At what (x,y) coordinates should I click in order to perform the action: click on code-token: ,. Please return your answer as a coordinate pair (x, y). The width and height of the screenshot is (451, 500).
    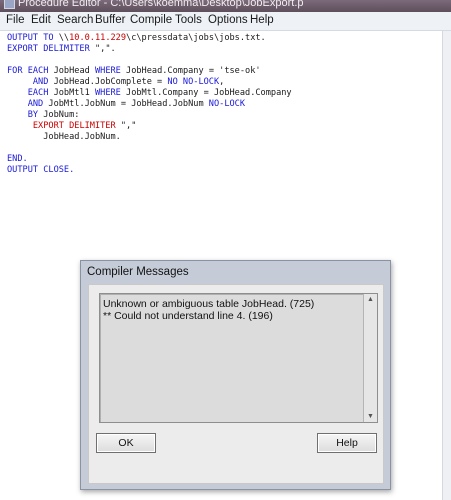
    Looking at the image, I should click on (222, 82).